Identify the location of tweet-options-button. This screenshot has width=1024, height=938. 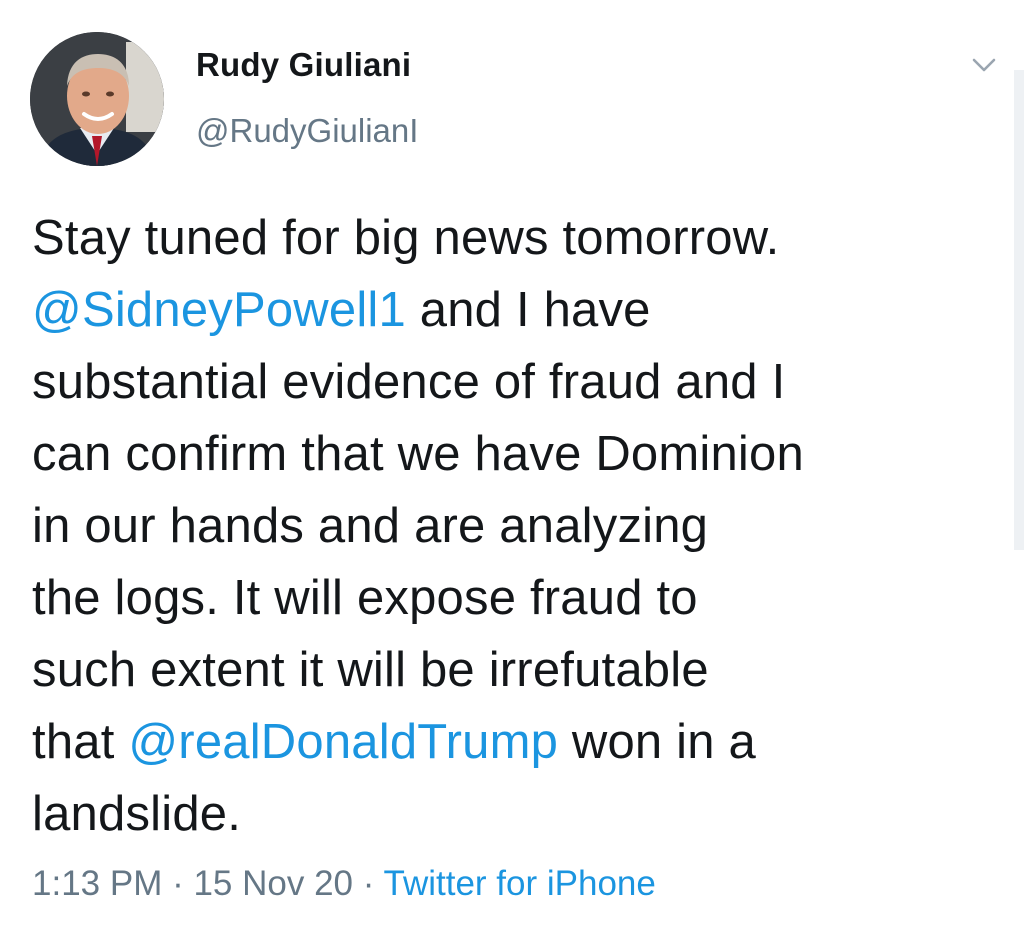
(984, 65).